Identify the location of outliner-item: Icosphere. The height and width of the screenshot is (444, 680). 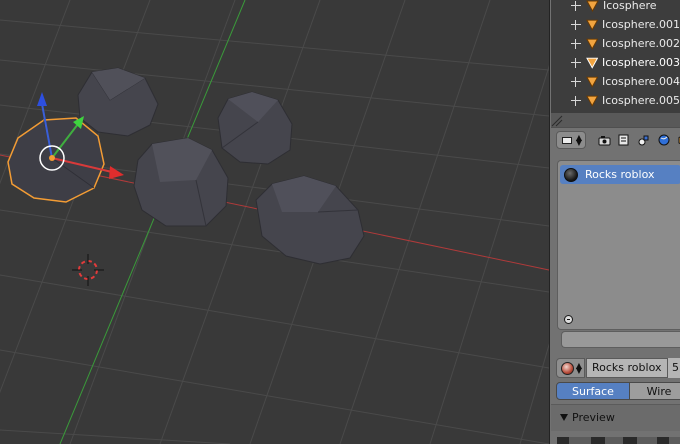
(615, 7).